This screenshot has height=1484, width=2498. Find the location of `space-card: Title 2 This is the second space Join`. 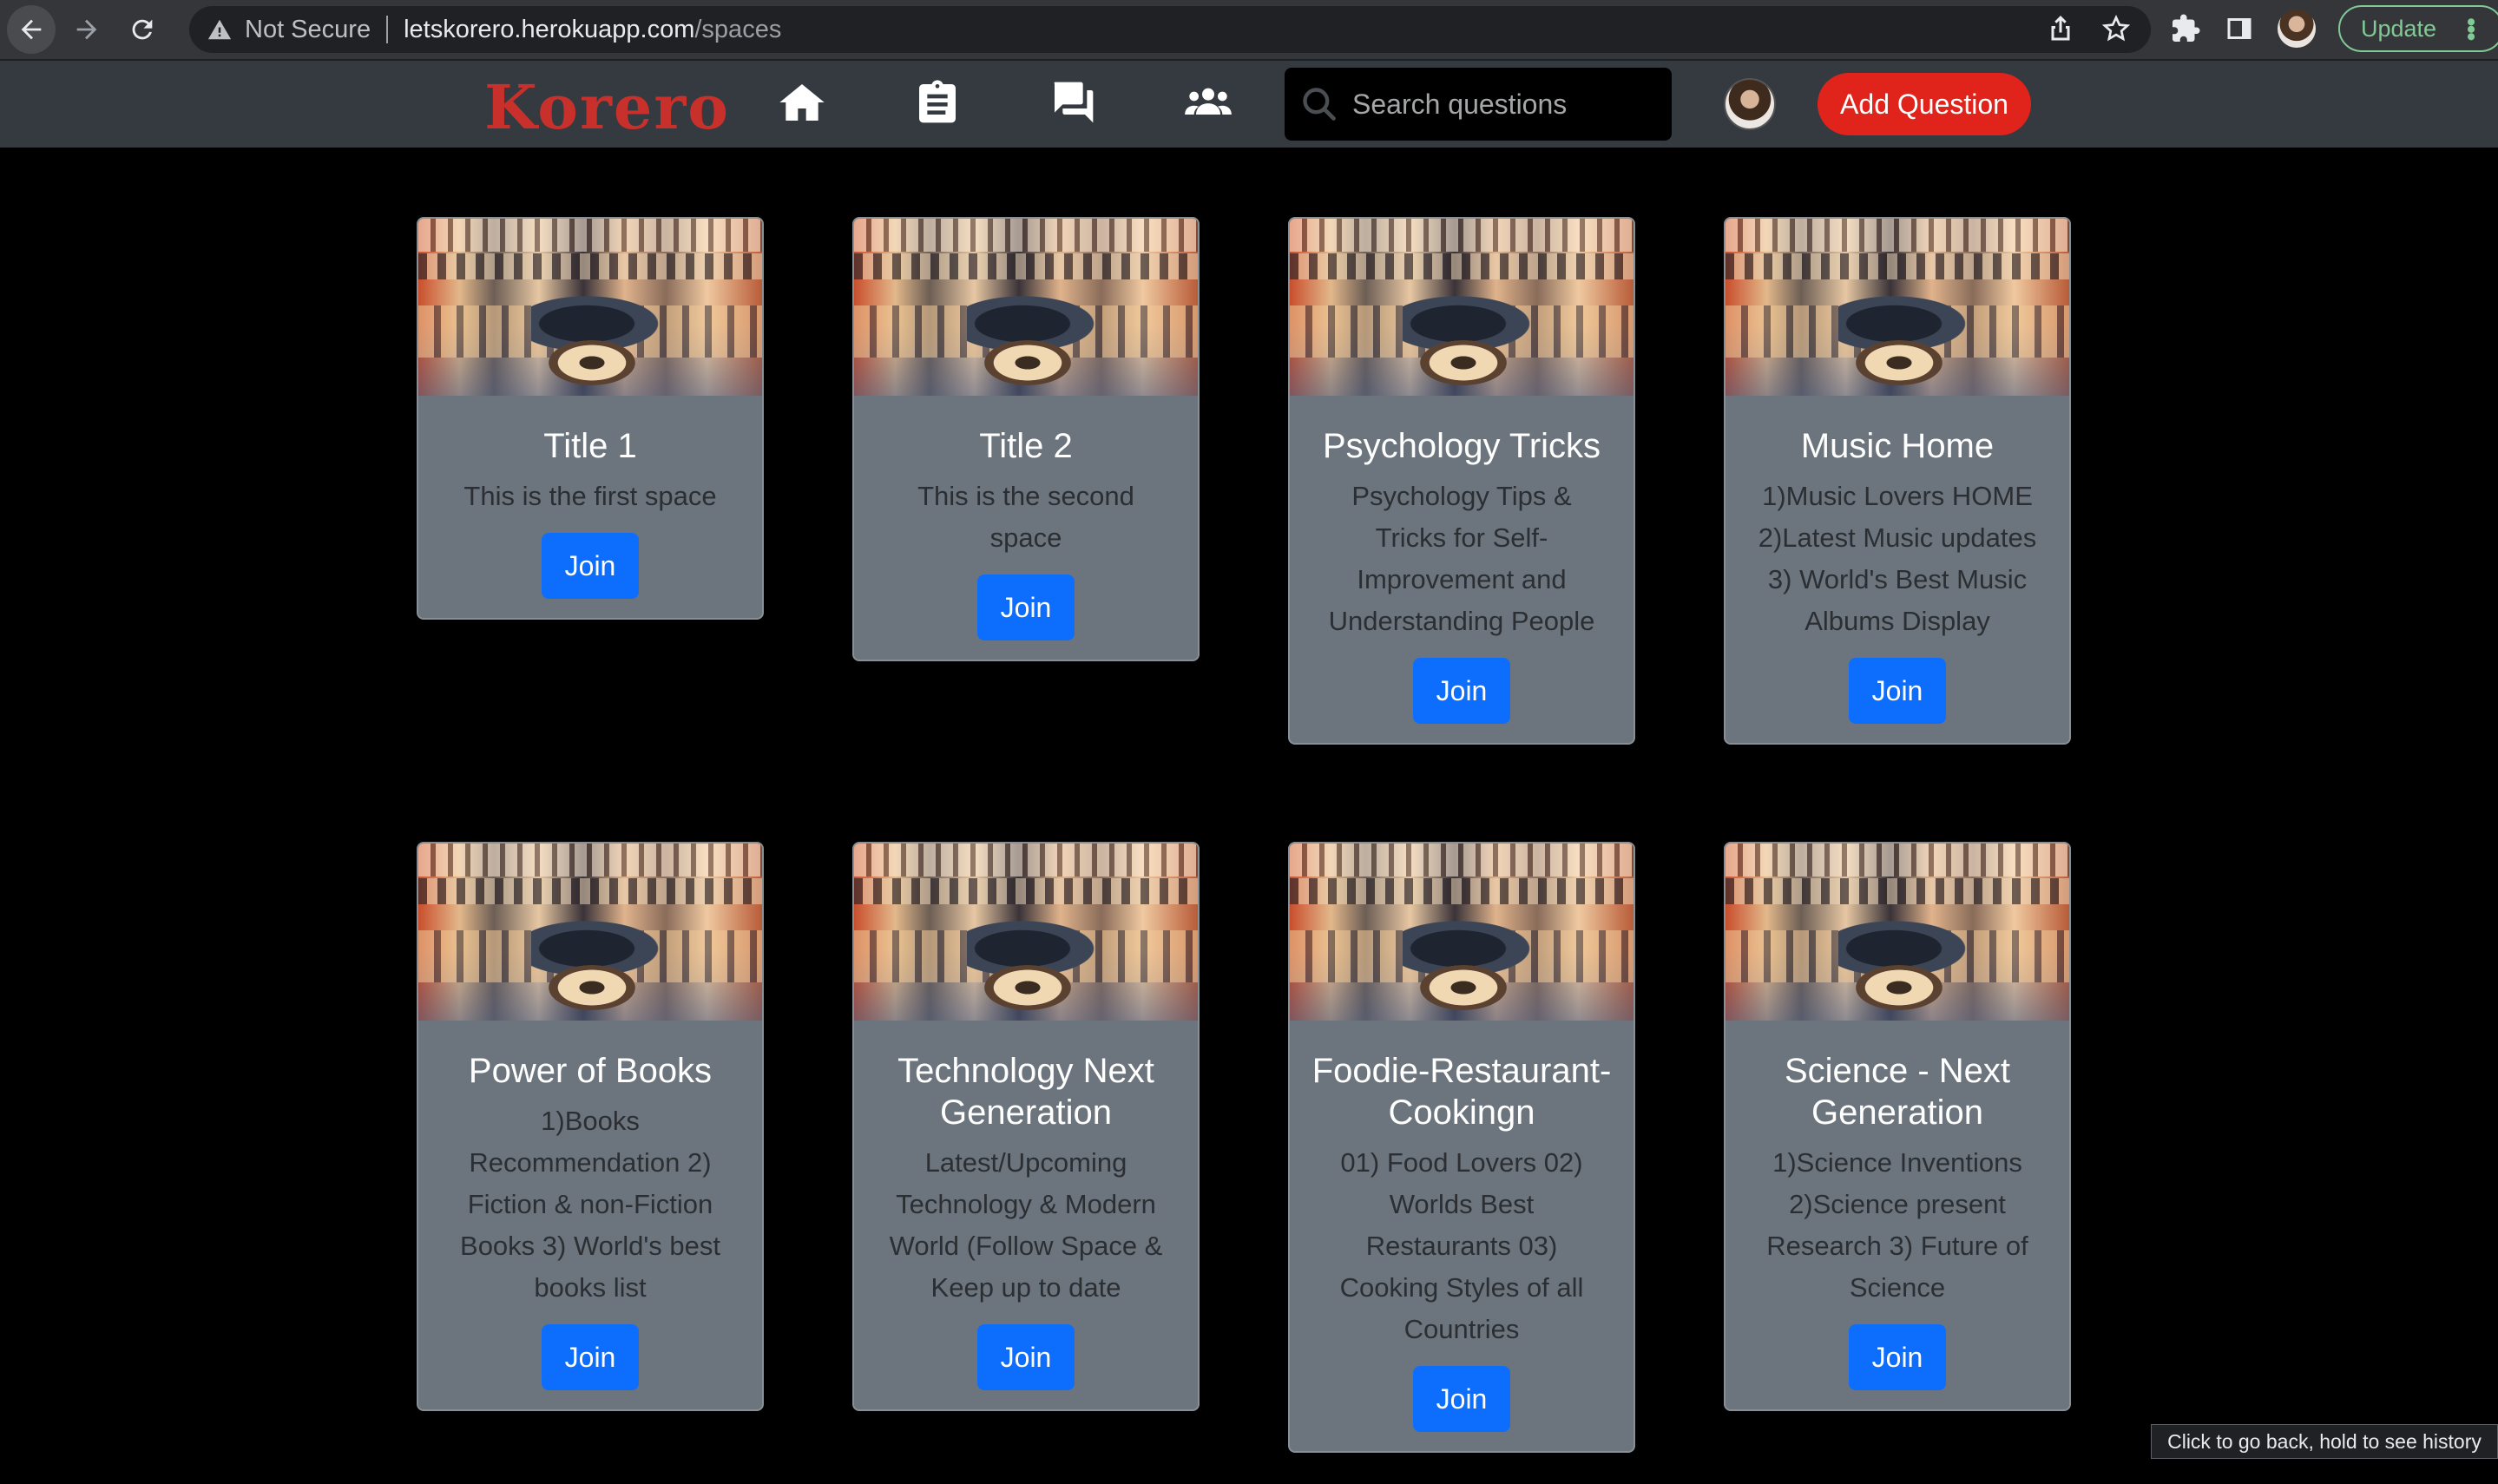

space-card: Title 2 This is the second space Join is located at coordinates (1026, 439).